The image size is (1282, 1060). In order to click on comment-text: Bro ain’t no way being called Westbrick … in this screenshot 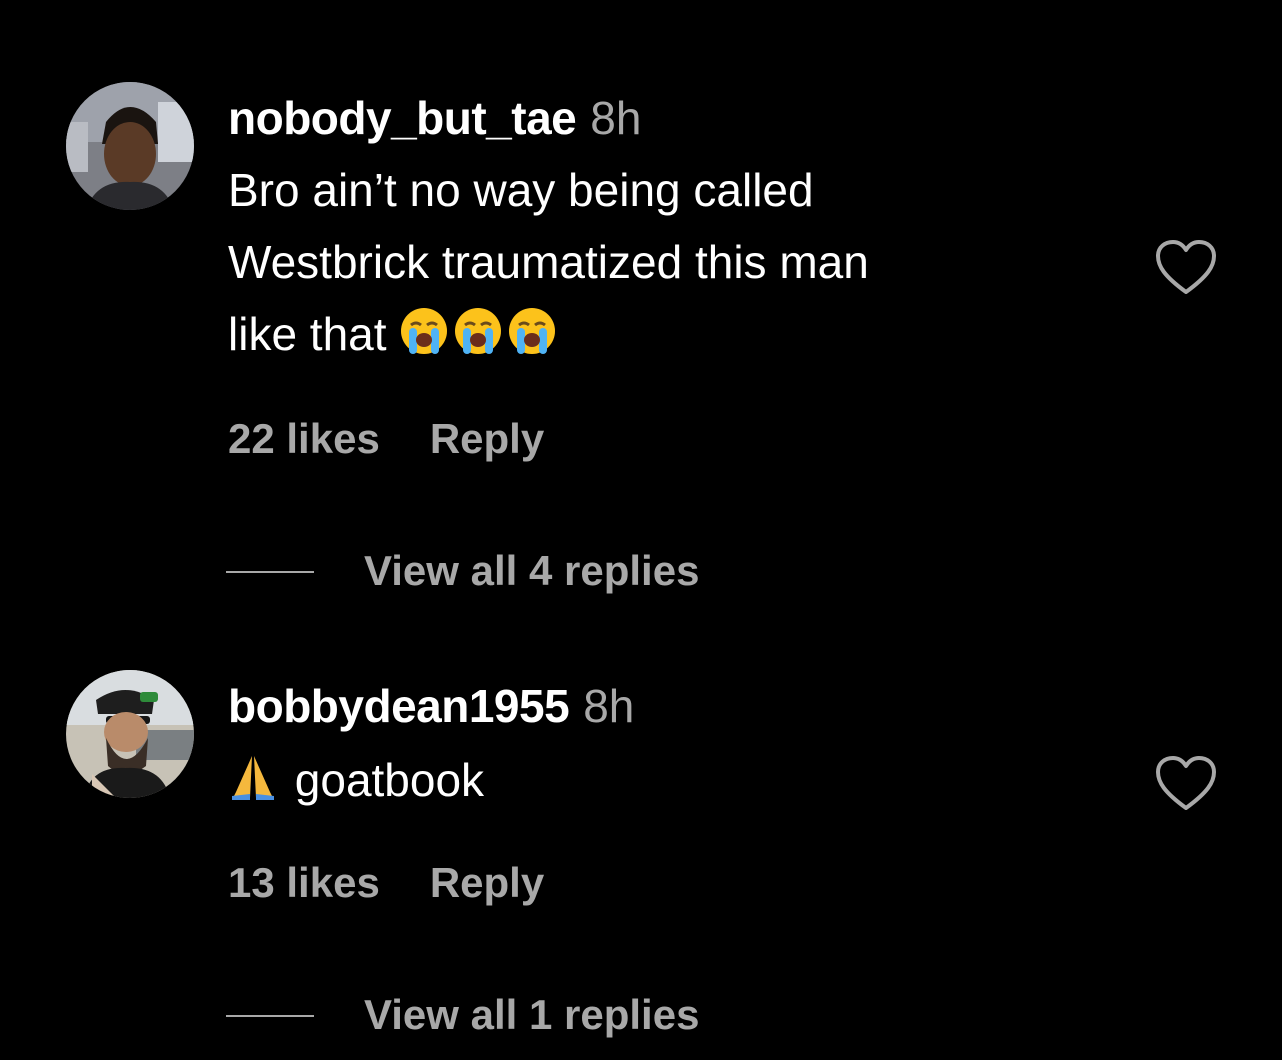, I will do `click(668, 262)`.